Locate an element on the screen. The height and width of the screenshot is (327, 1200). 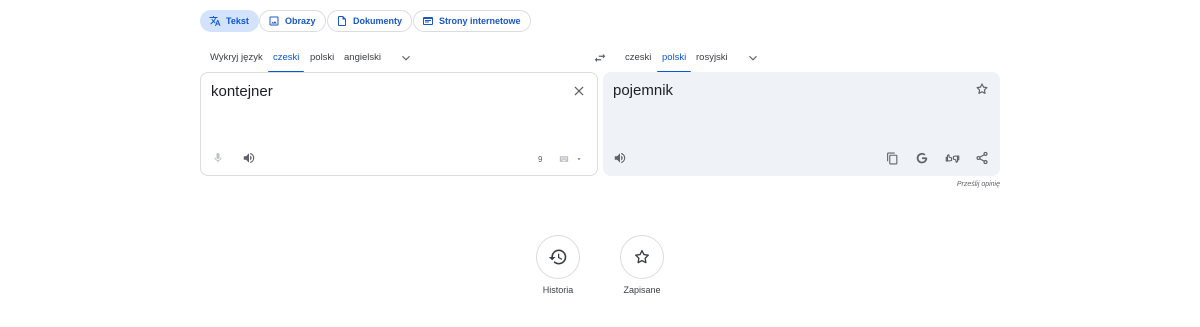
close-icon is located at coordinates (579, 91).